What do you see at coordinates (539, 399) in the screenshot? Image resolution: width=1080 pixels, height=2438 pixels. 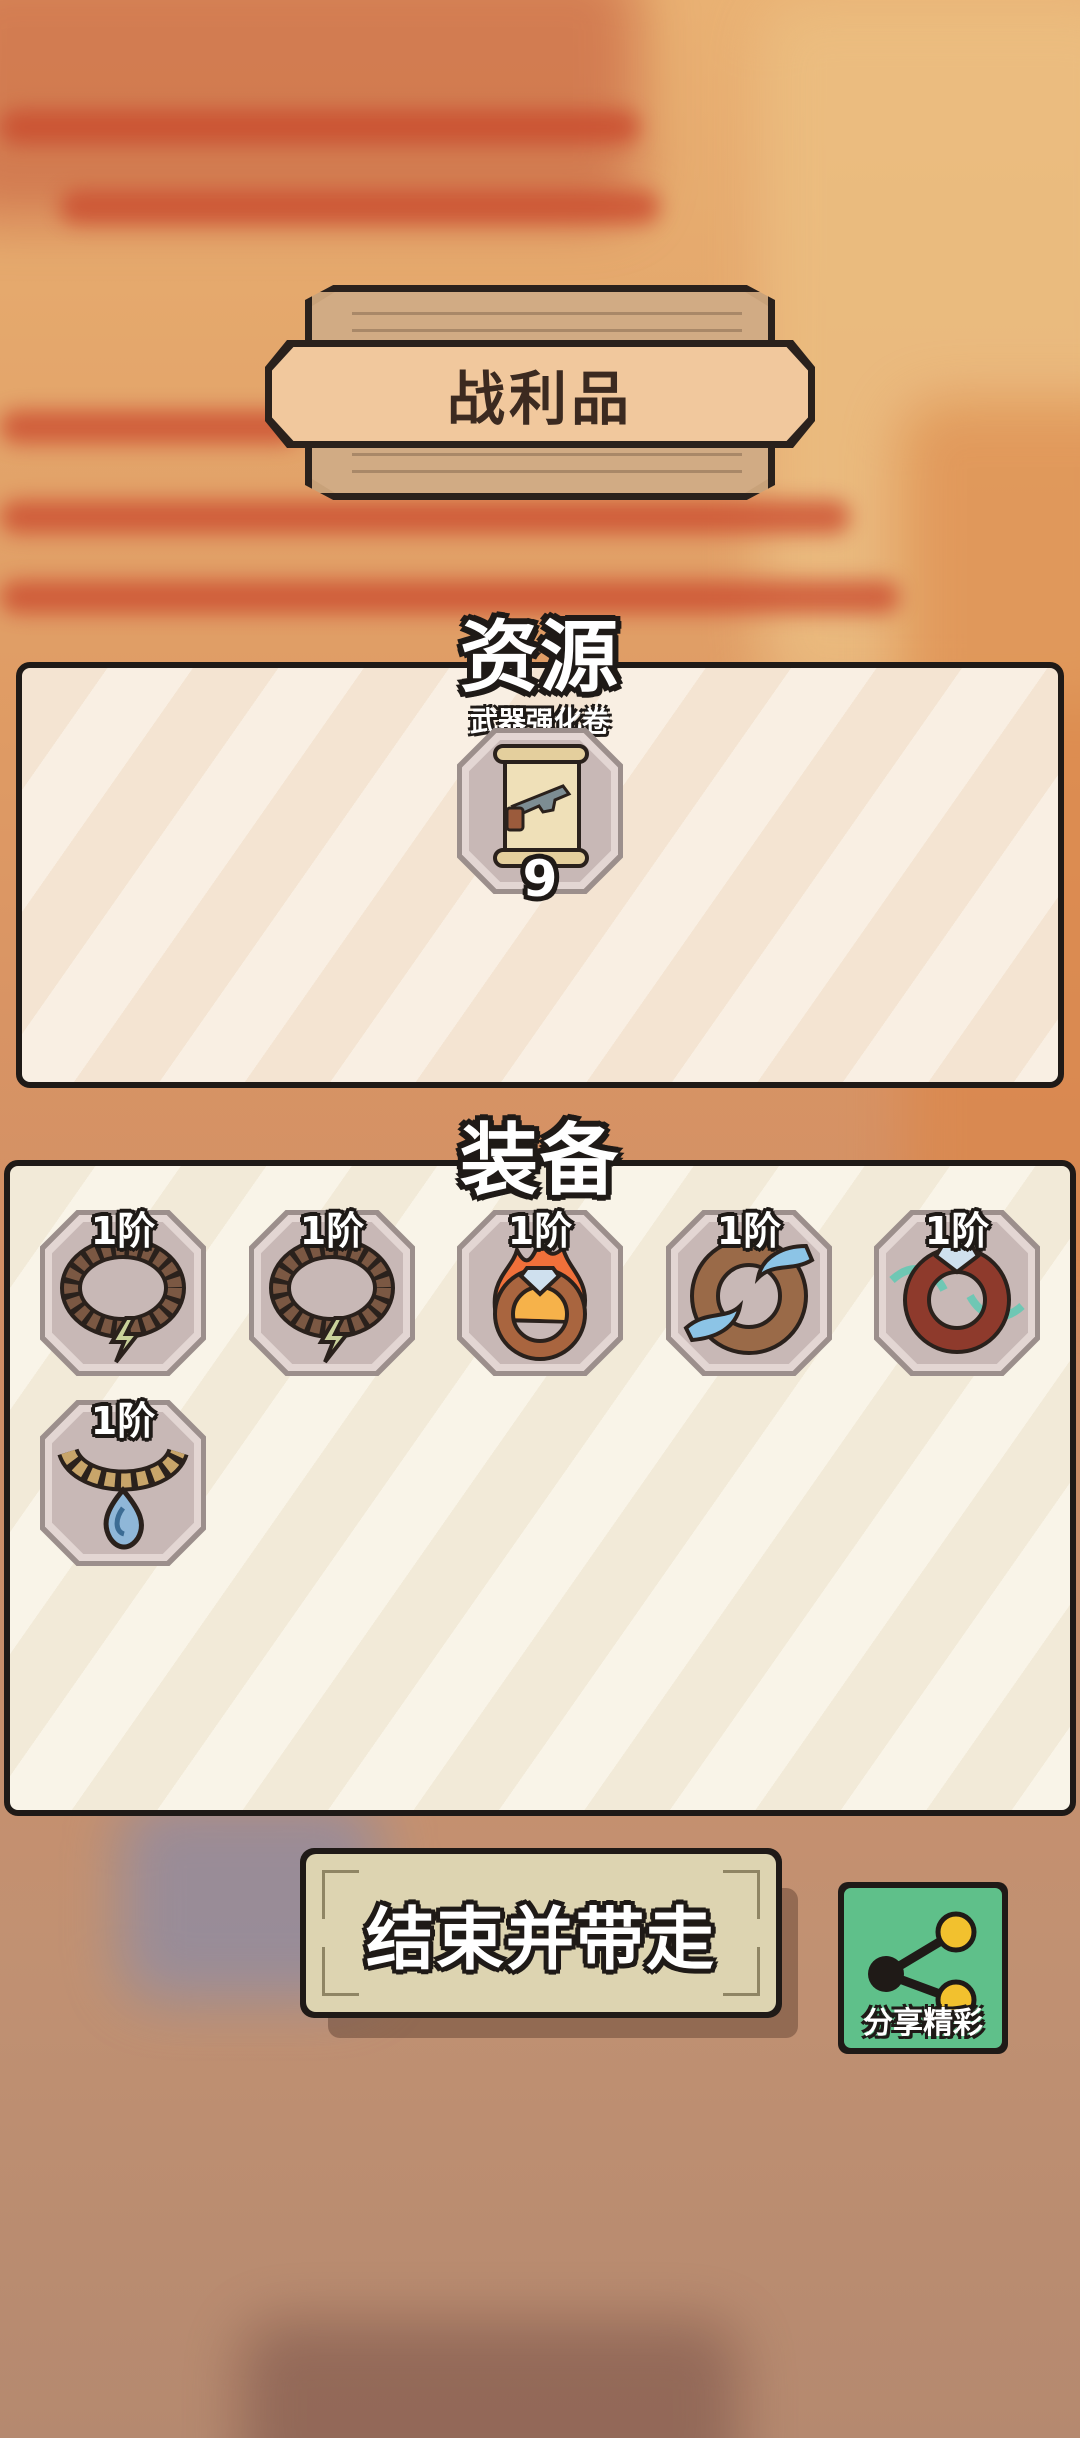 I see `page-title: 战利品` at bounding box center [539, 399].